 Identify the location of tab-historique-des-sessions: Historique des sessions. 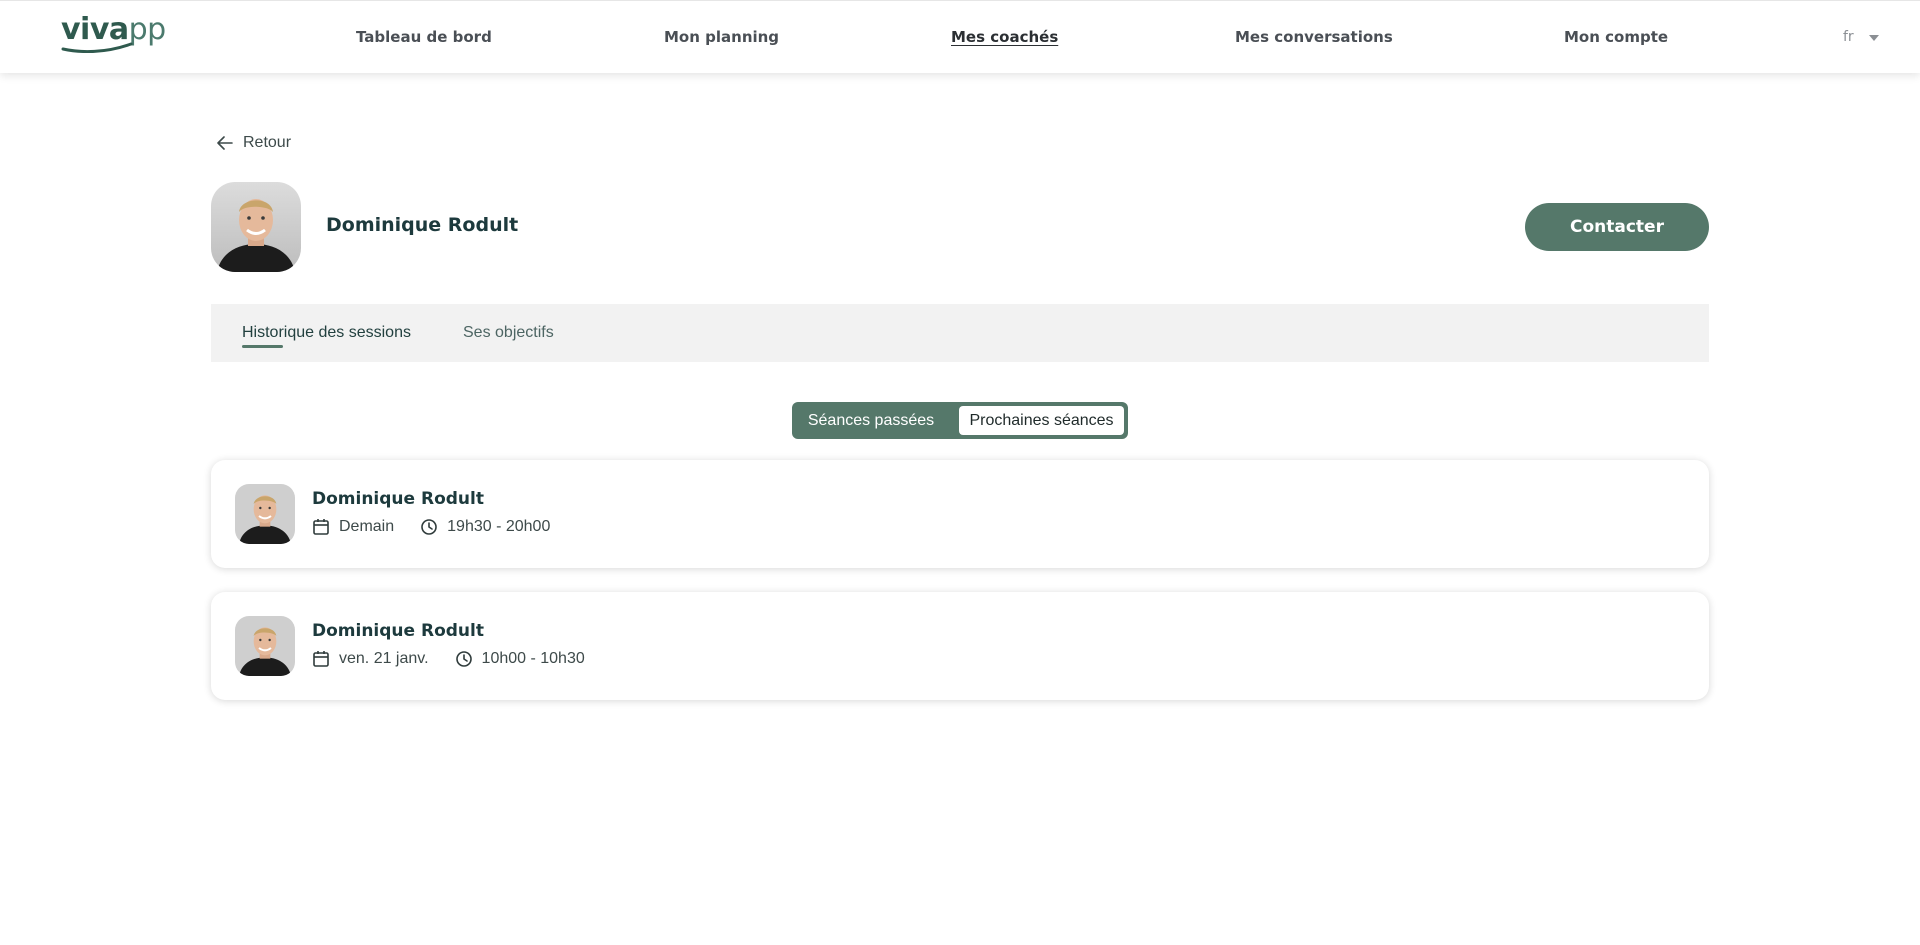
(326, 333).